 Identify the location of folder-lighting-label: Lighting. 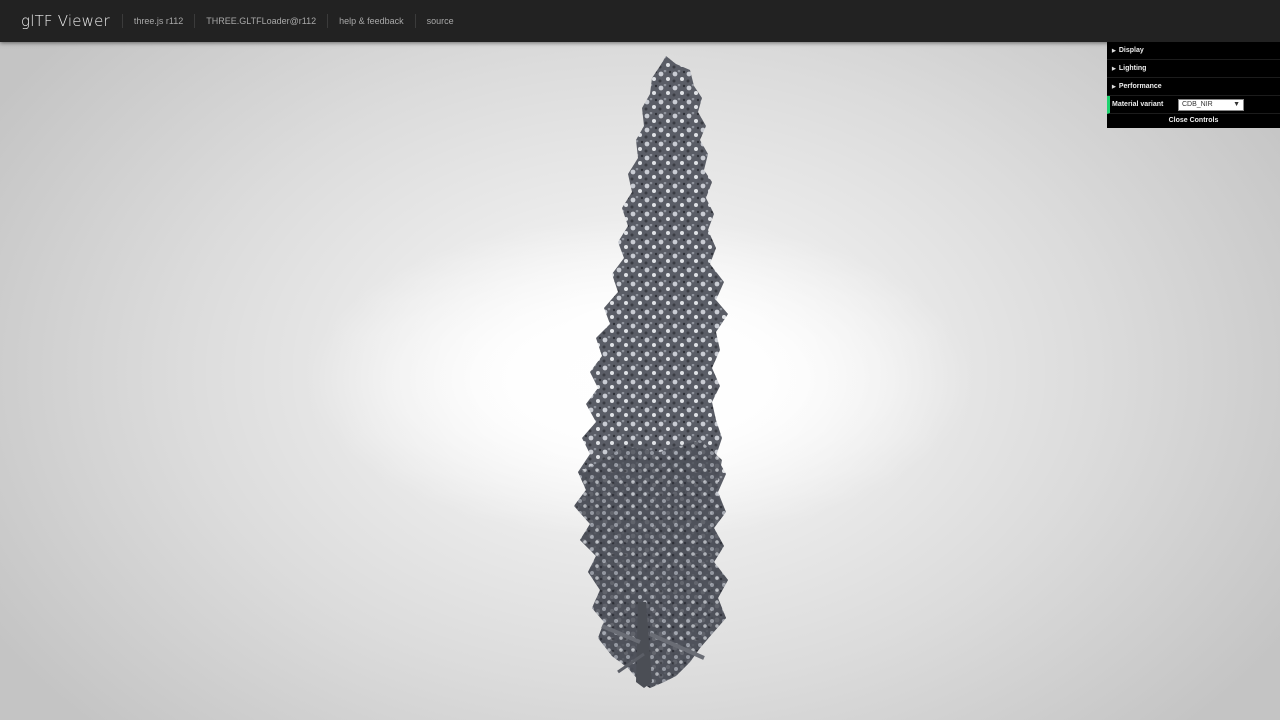
(1132, 68).